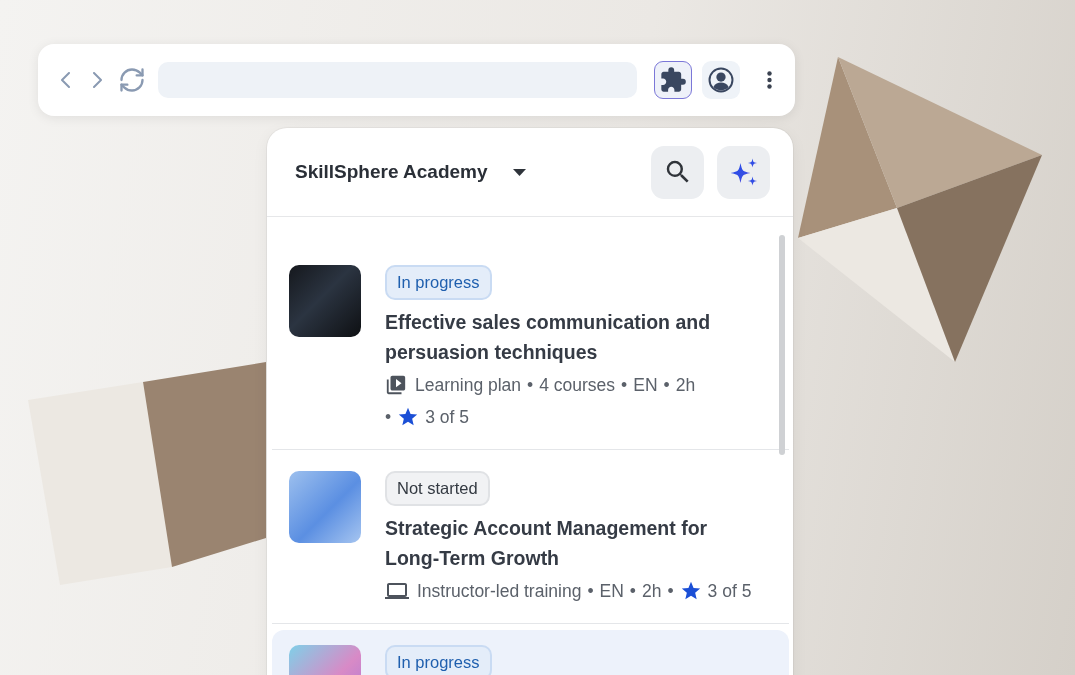  I want to click on forward-button, so click(97, 80).